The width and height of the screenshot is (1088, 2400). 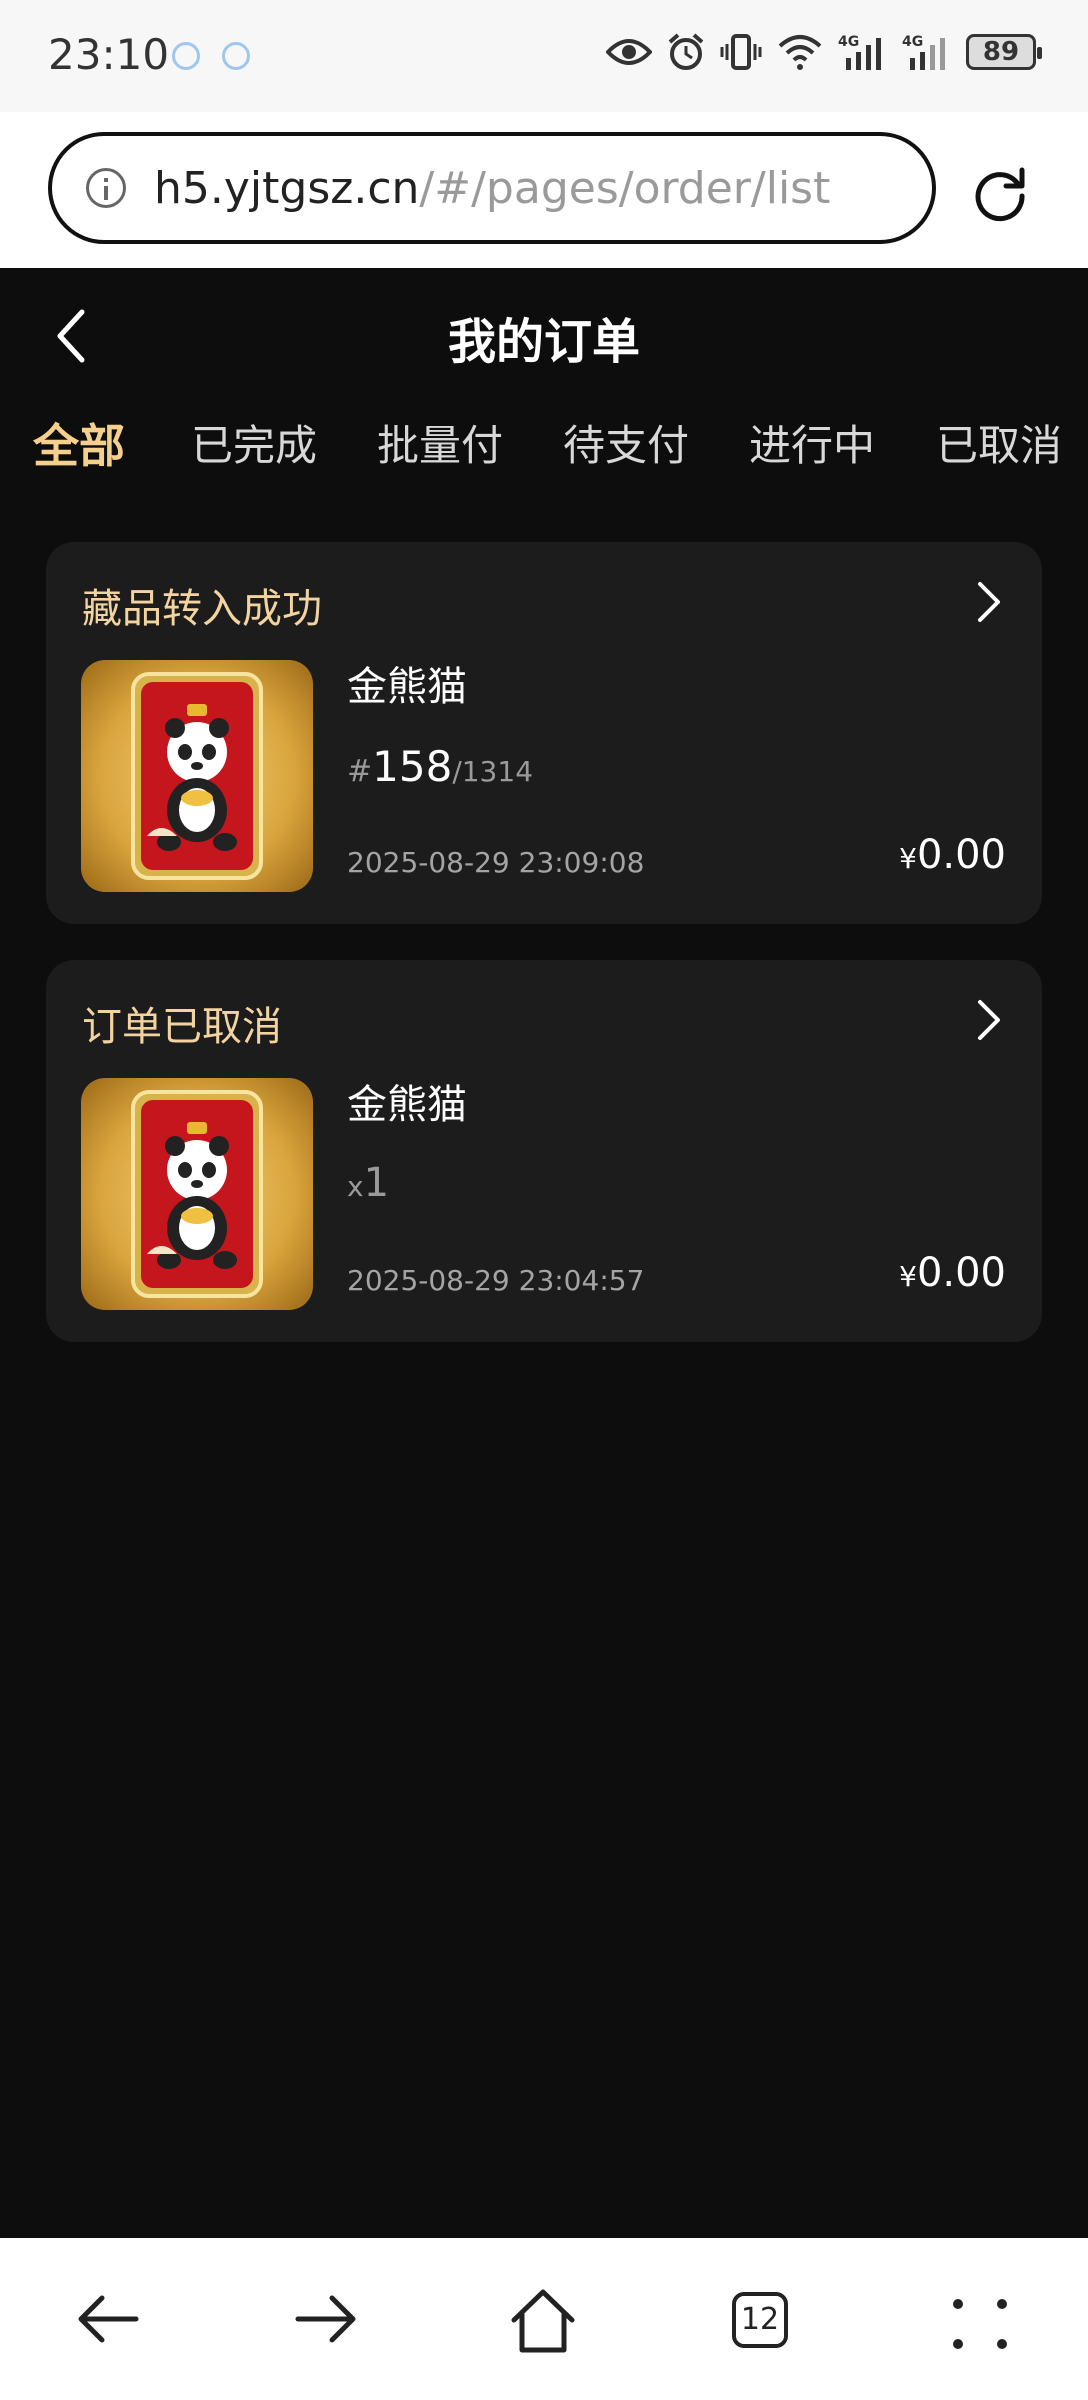 What do you see at coordinates (760, 2320) in the screenshot?
I see `tab-count-button: 12` at bounding box center [760, 2320].